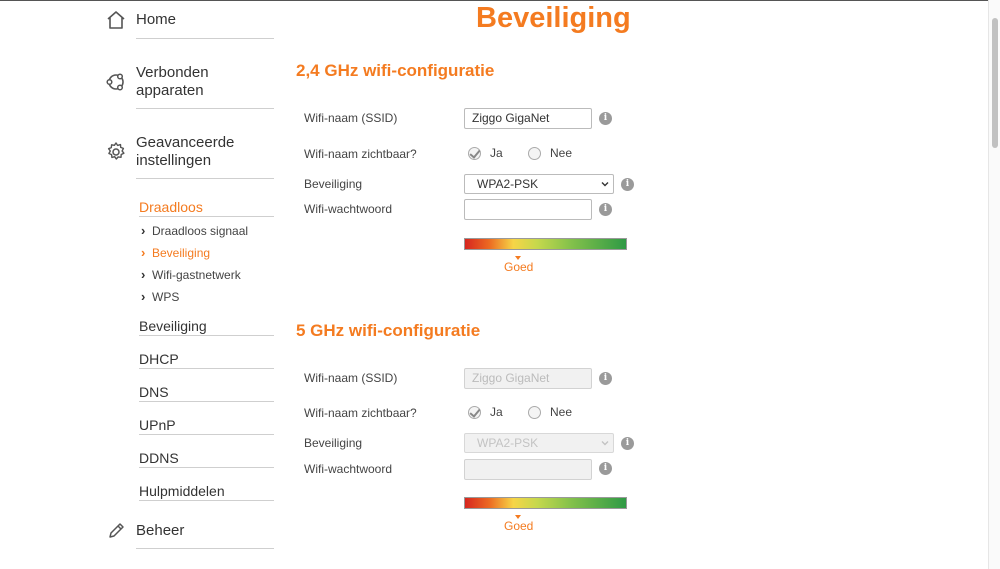  I want to click on sidebar-item-home: Home, so click(190, 20).